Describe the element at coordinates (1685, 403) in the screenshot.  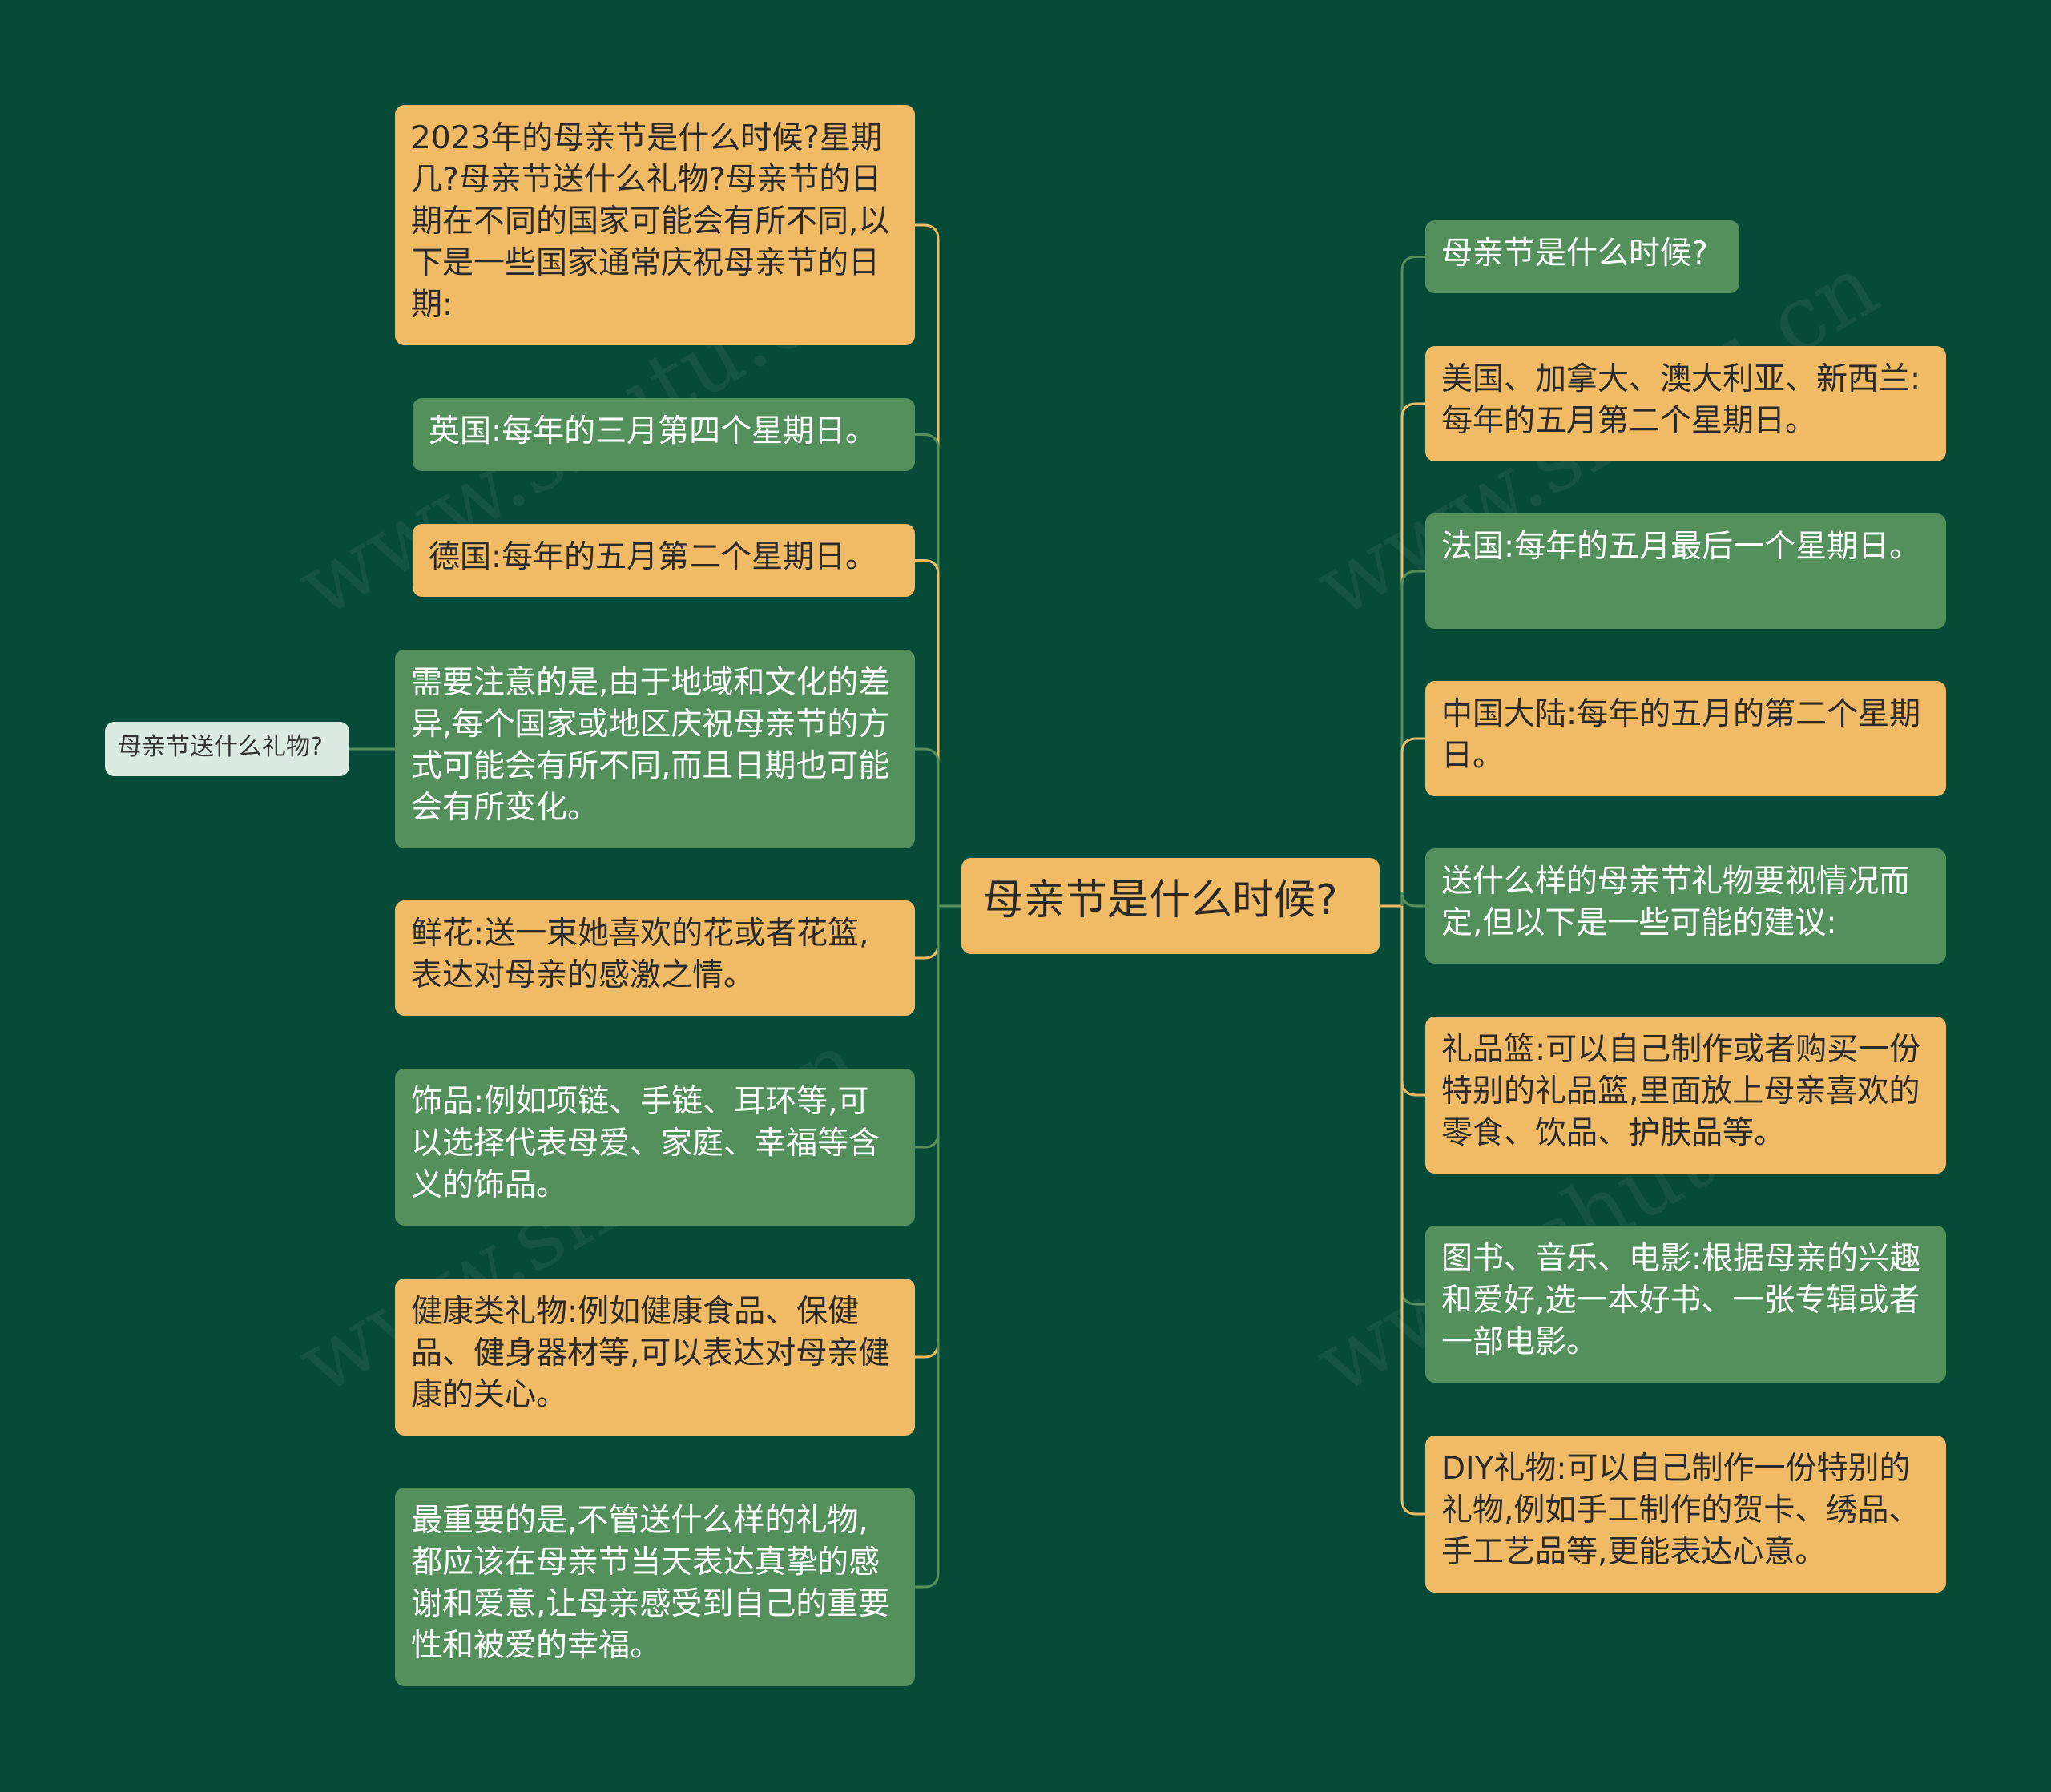
I see `right-node: 美国、加拿大、澳大利亚、新西兰:每年的五月第二个星期日。` at that location.